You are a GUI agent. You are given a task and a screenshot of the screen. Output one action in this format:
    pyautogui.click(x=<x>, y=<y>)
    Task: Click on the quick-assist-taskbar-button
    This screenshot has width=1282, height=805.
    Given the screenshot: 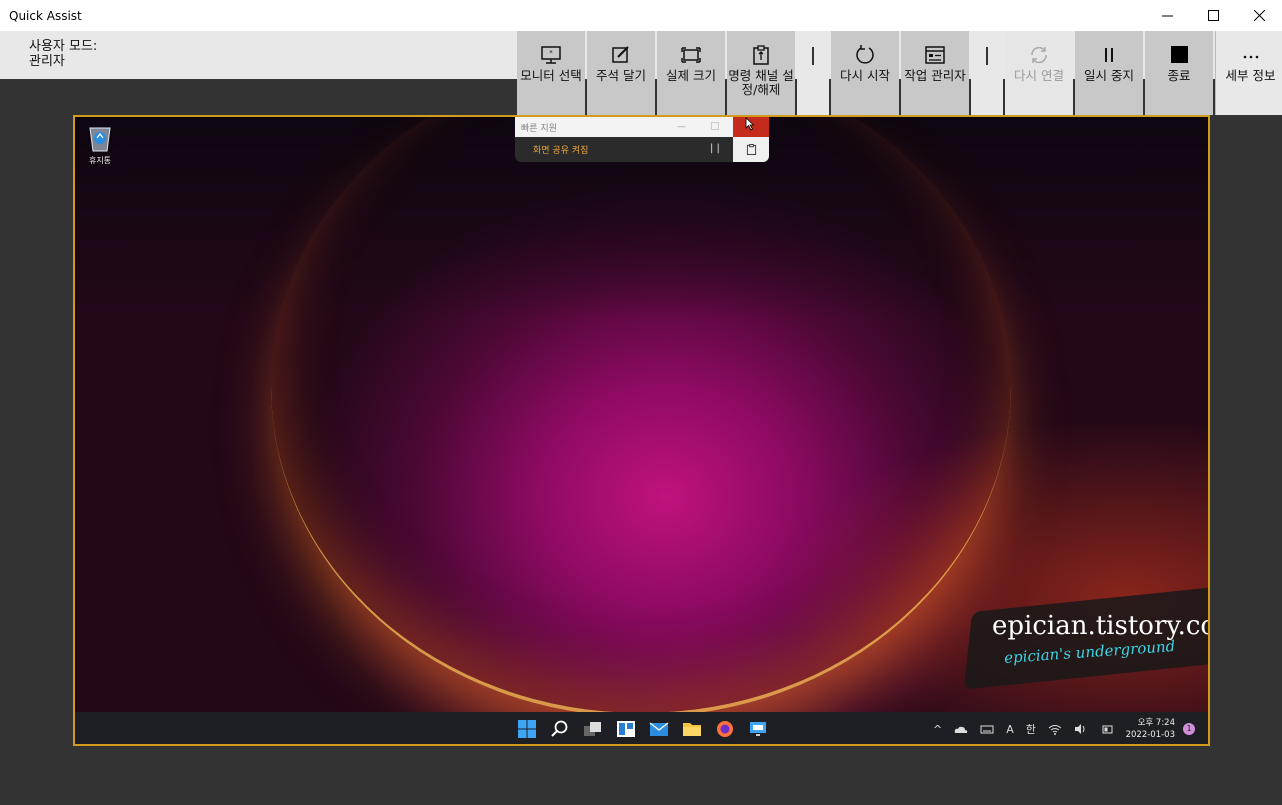 What is the action you would take?
    pyautogui.click(x=758, y=729)
    